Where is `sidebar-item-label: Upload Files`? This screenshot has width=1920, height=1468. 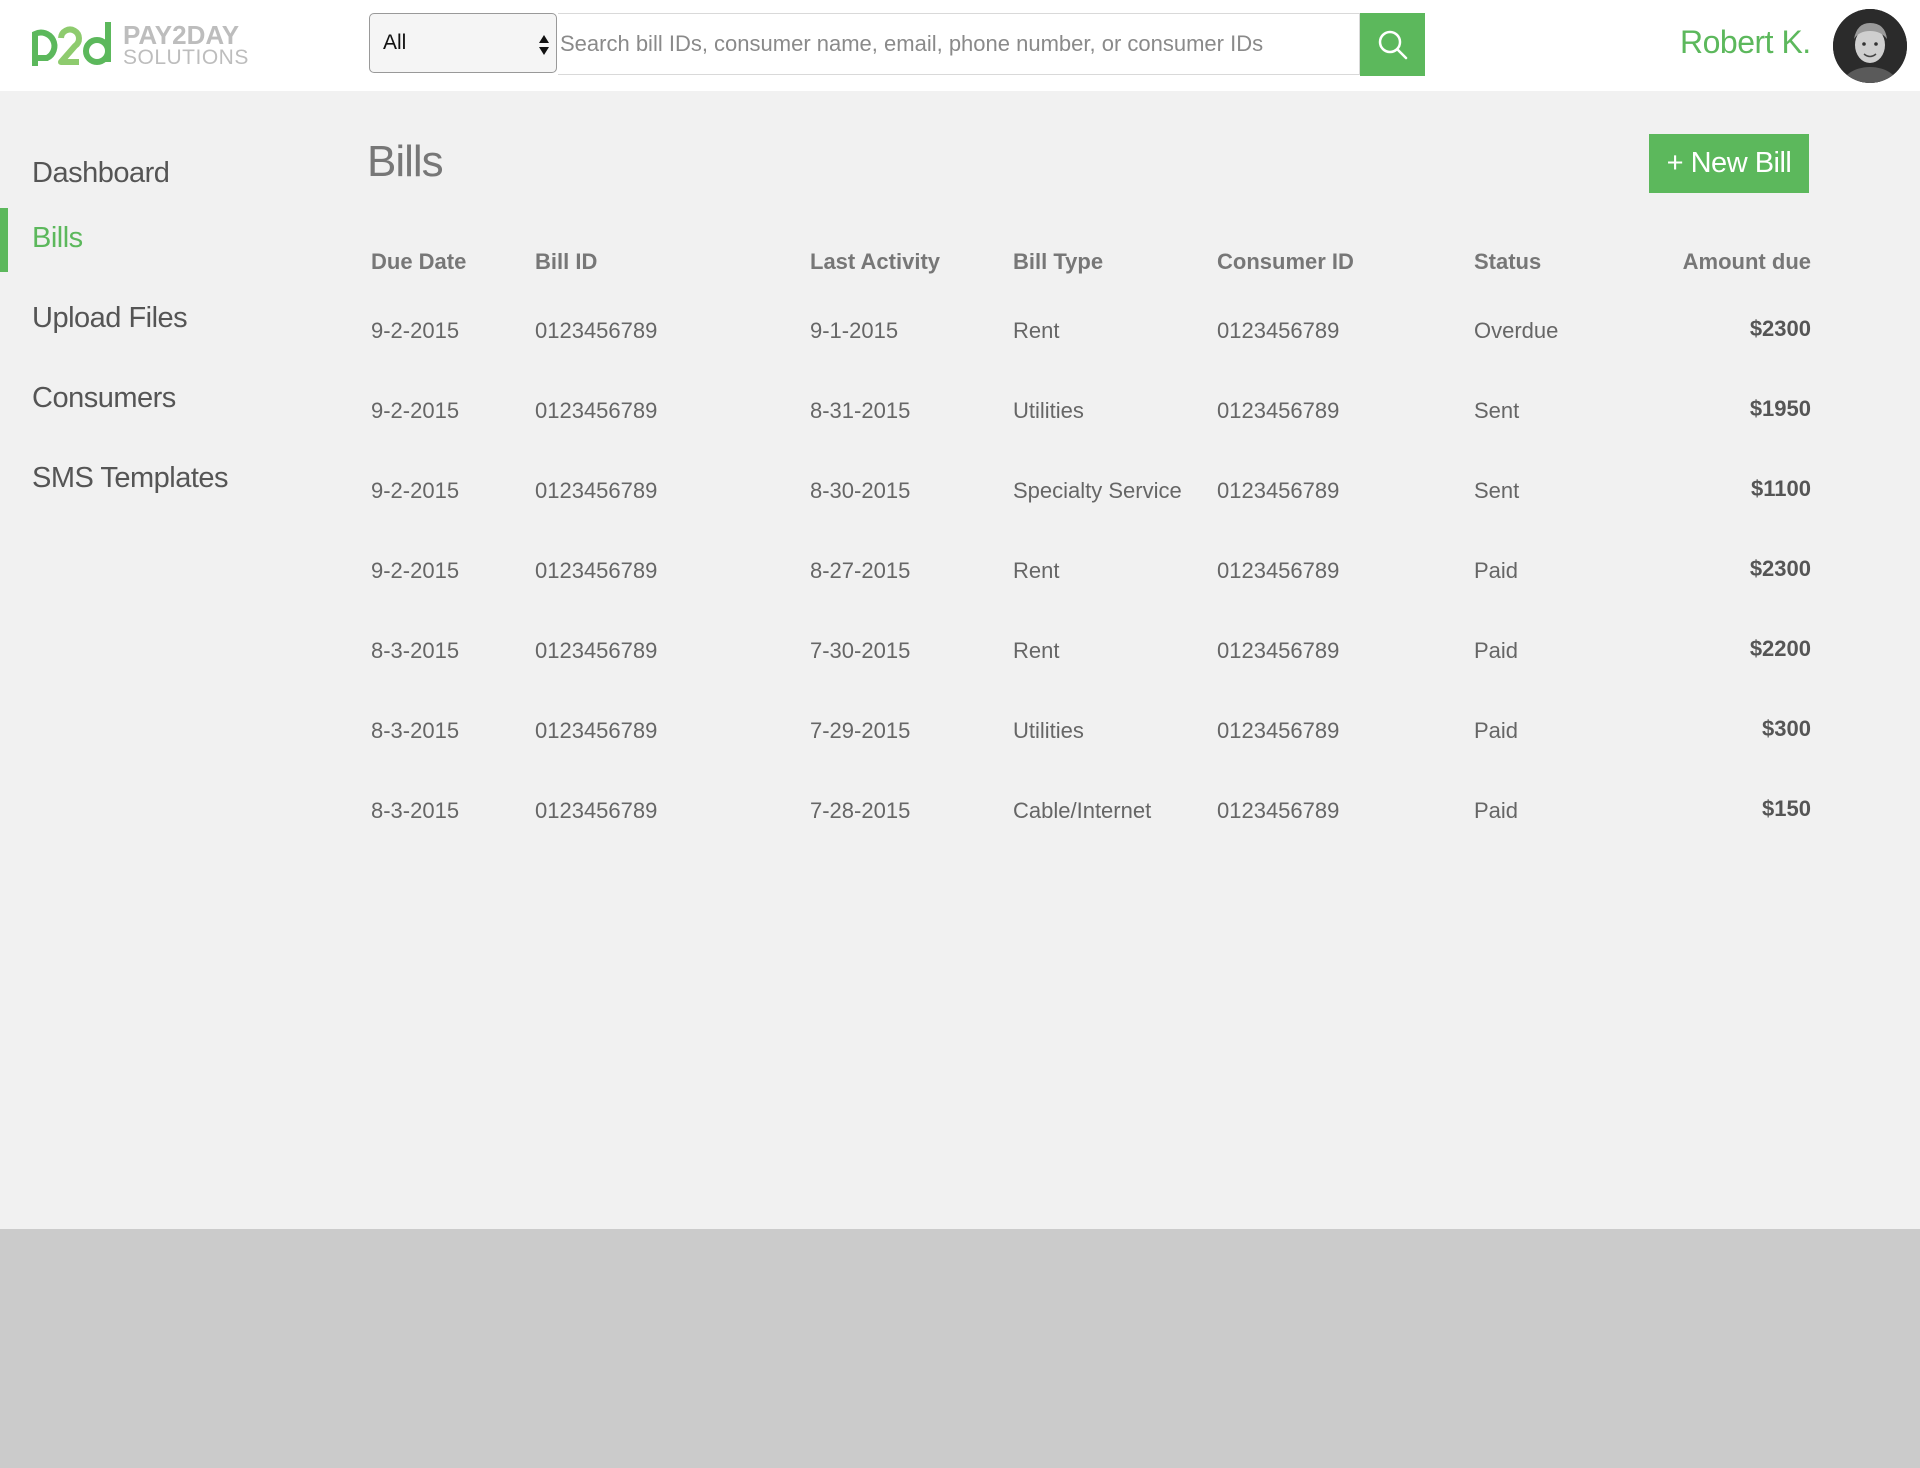
sidebar-item-label: Upload Files is located at coordinates (110, 318).